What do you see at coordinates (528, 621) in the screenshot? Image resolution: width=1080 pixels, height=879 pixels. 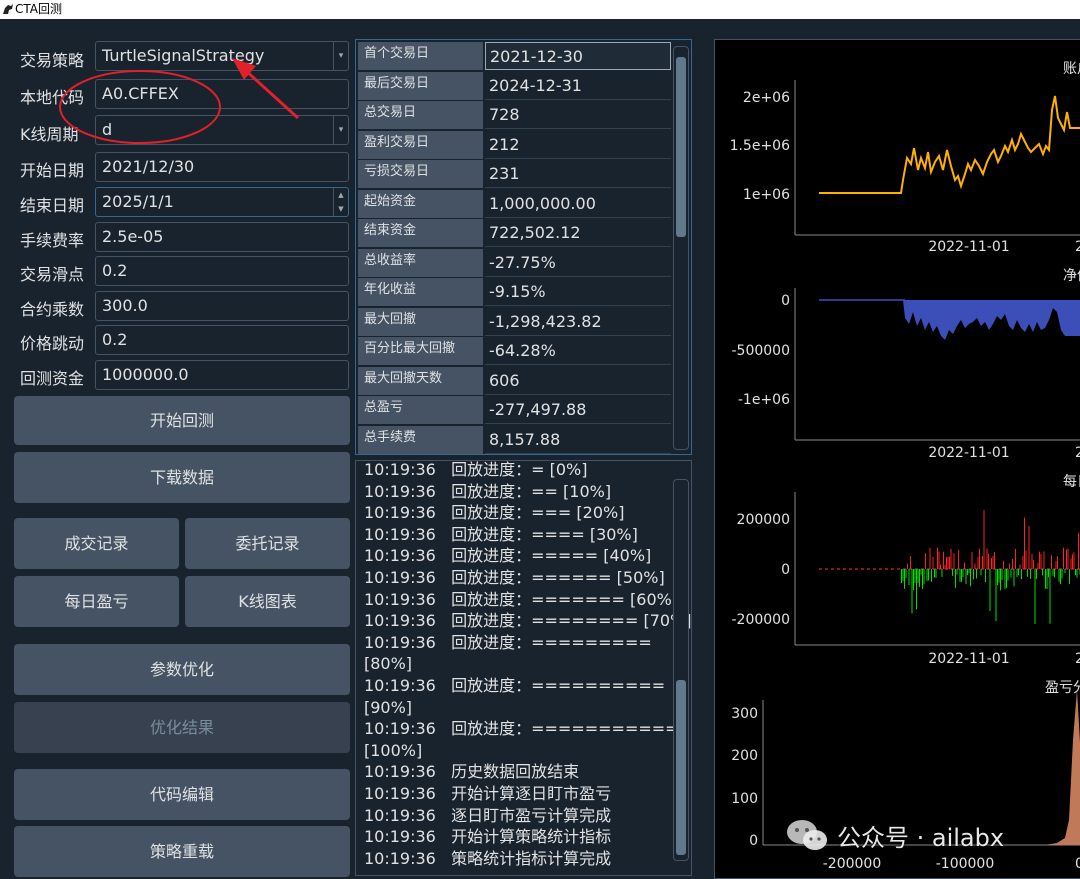 I see `log-line: 10:19:36 回放进度：======== [70%]` at bounding box center [528, 621].